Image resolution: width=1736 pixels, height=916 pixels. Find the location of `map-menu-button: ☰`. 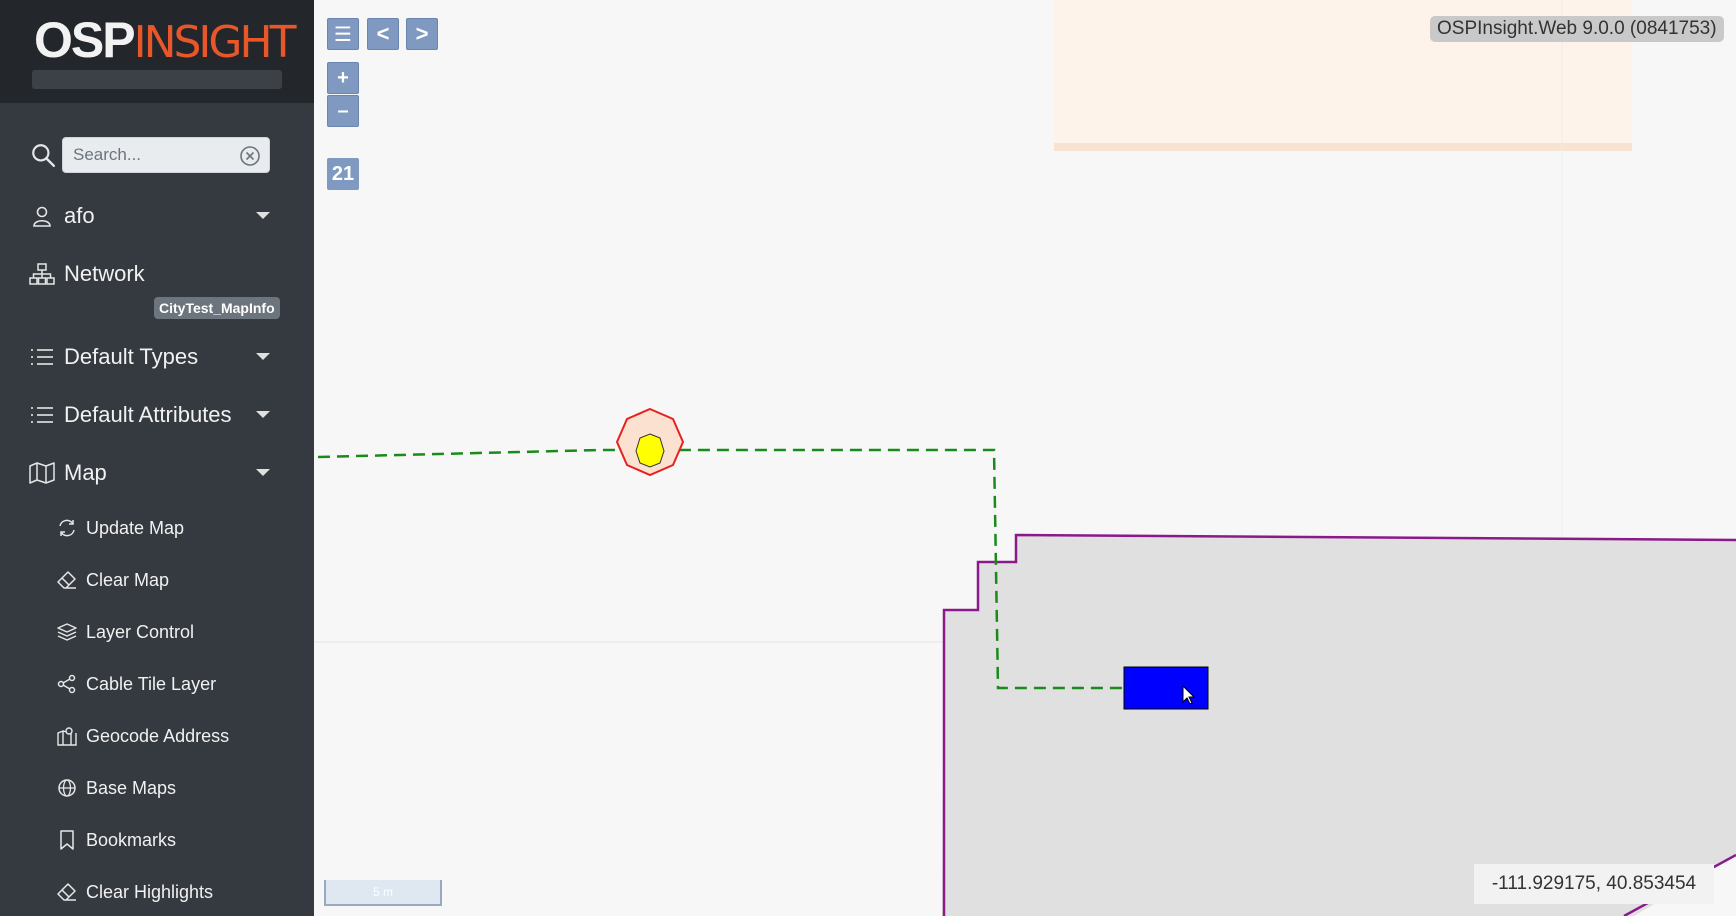

map-menu-button: ☰ is located at coordinates (343, 34).